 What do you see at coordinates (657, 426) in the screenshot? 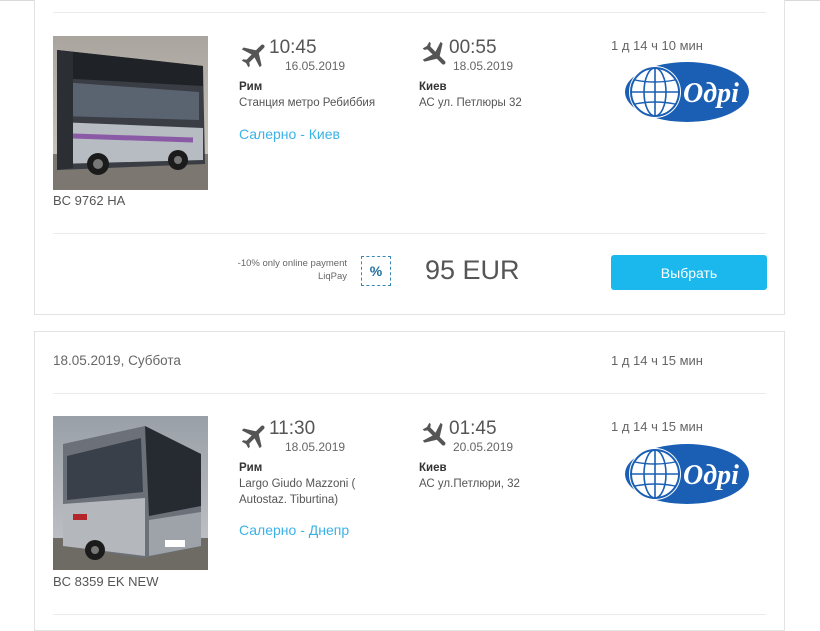
I see `trip-duration: 1 д 14 ч 15 мин` at bounding box center [657, 426].